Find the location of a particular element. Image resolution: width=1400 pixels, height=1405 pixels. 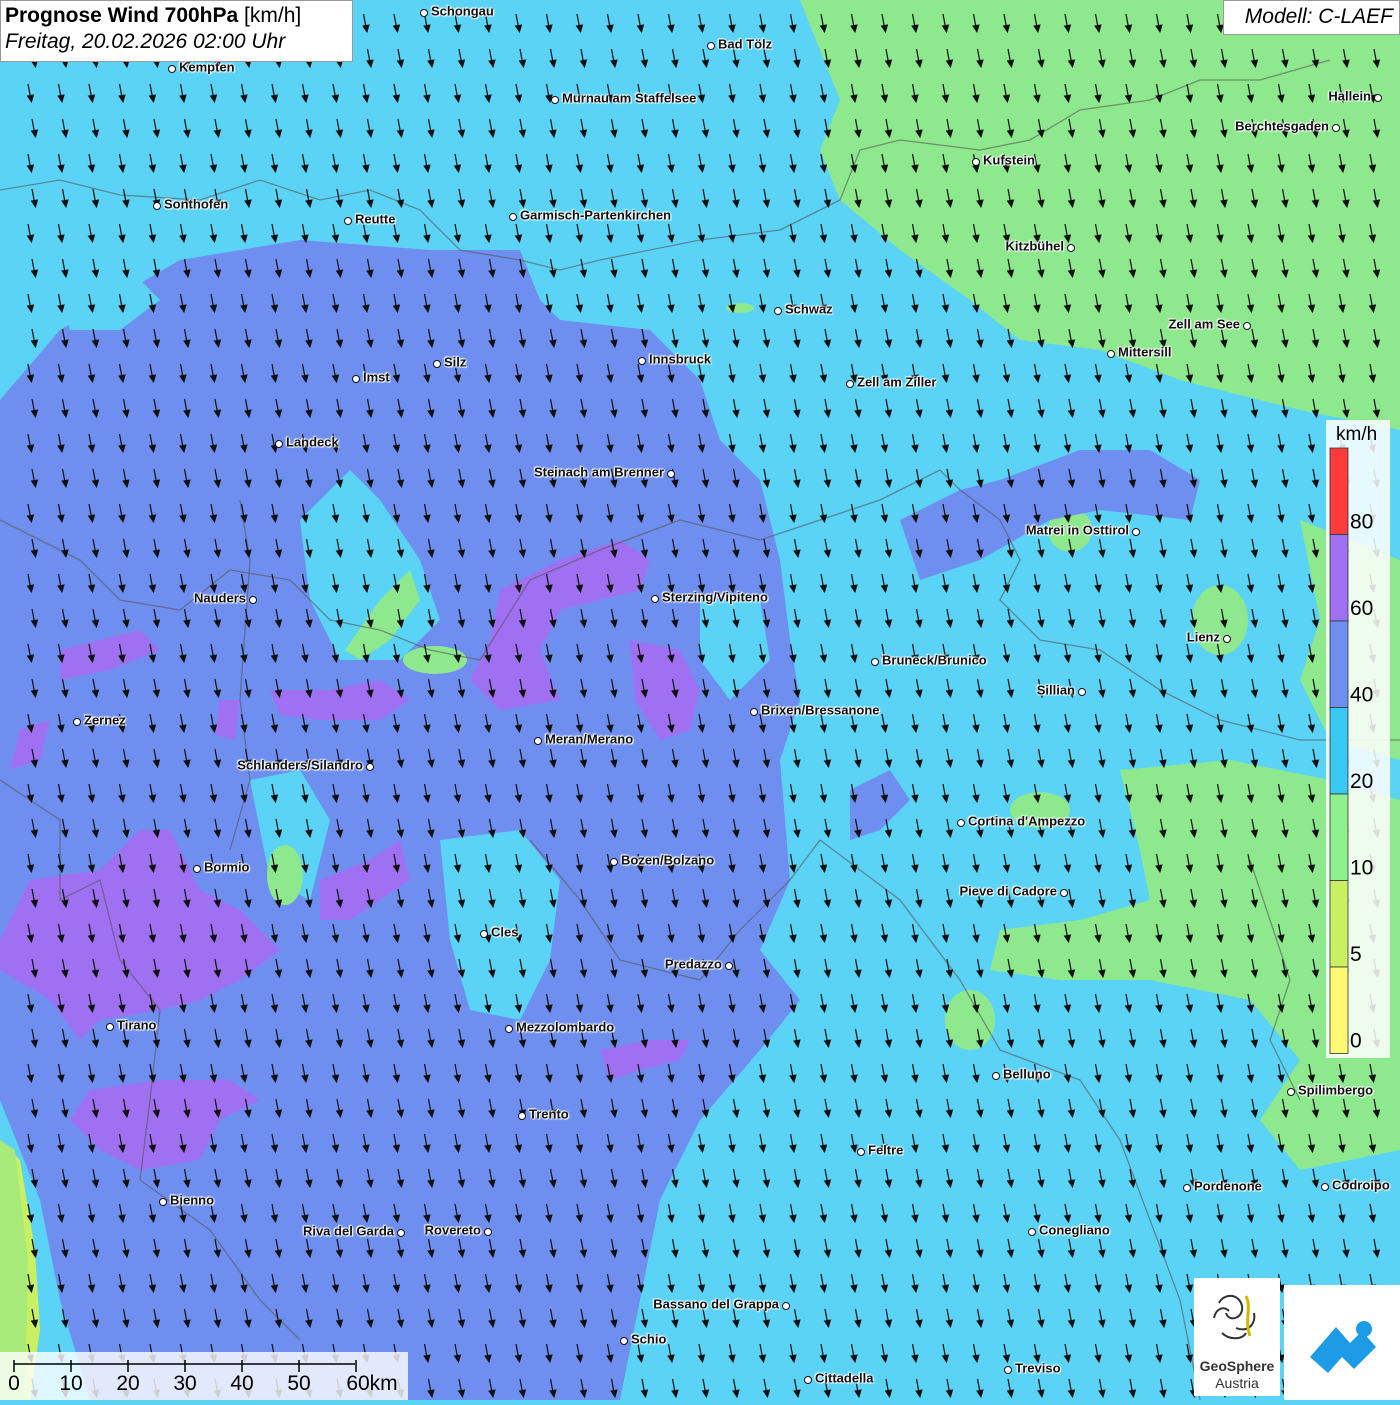

city-label: Bruneck/Brunico is located at coordinates (934, 660).